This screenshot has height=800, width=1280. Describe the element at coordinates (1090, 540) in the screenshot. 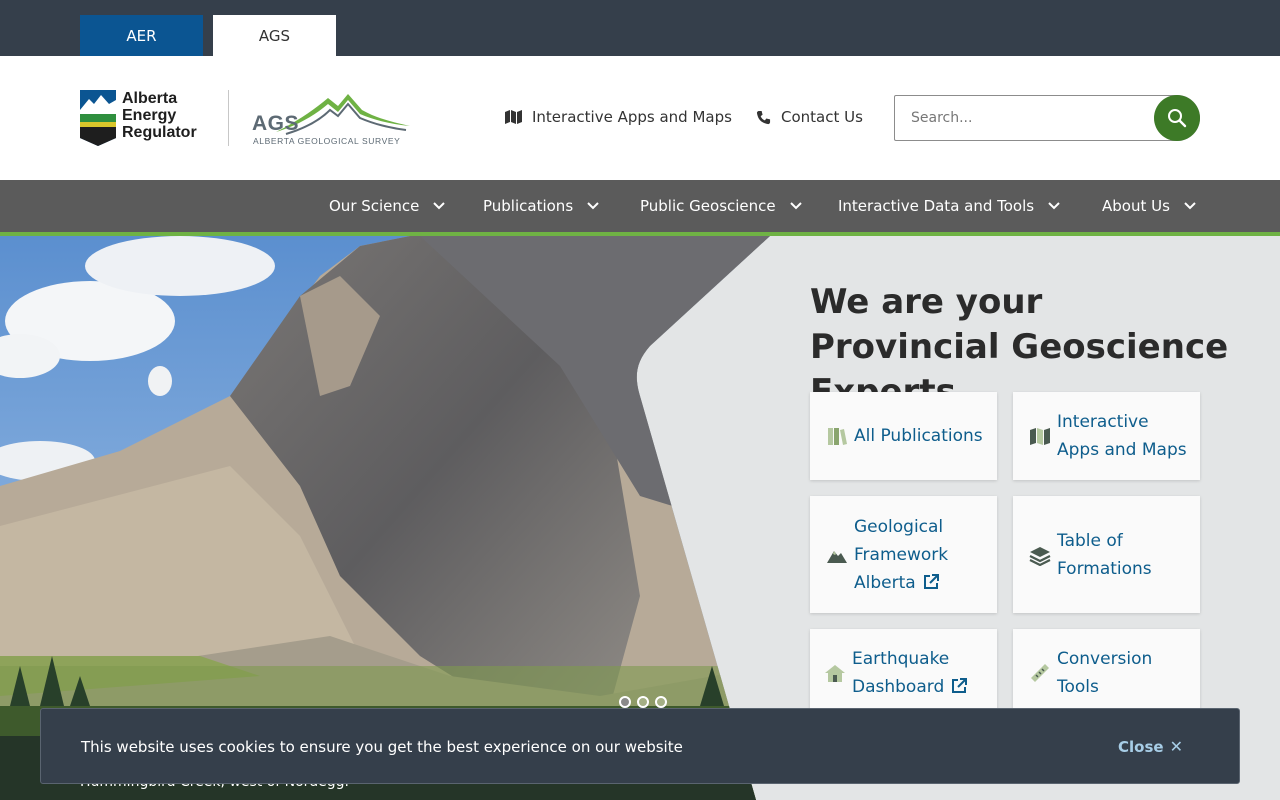

I see `card-label-line: Table of` at that location.